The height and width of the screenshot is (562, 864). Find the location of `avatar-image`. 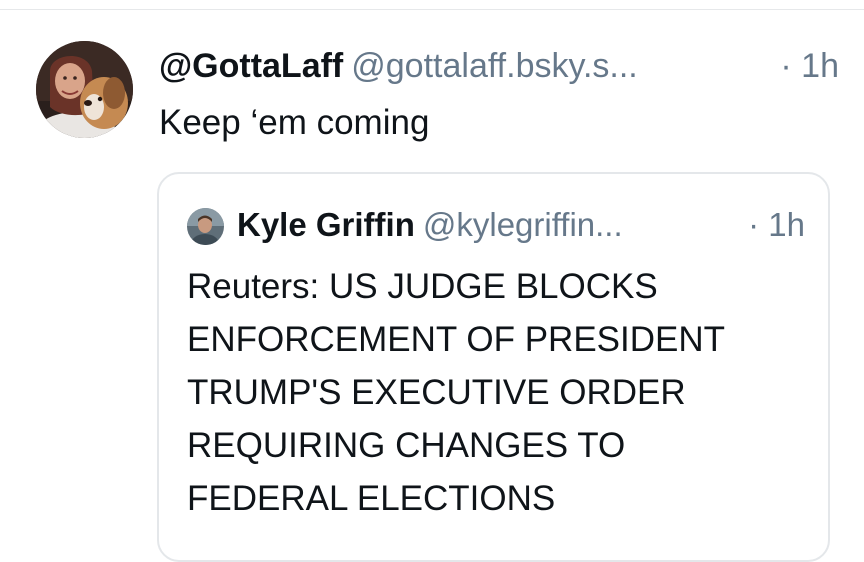

avatar-image is located at coordinates (84, 89).